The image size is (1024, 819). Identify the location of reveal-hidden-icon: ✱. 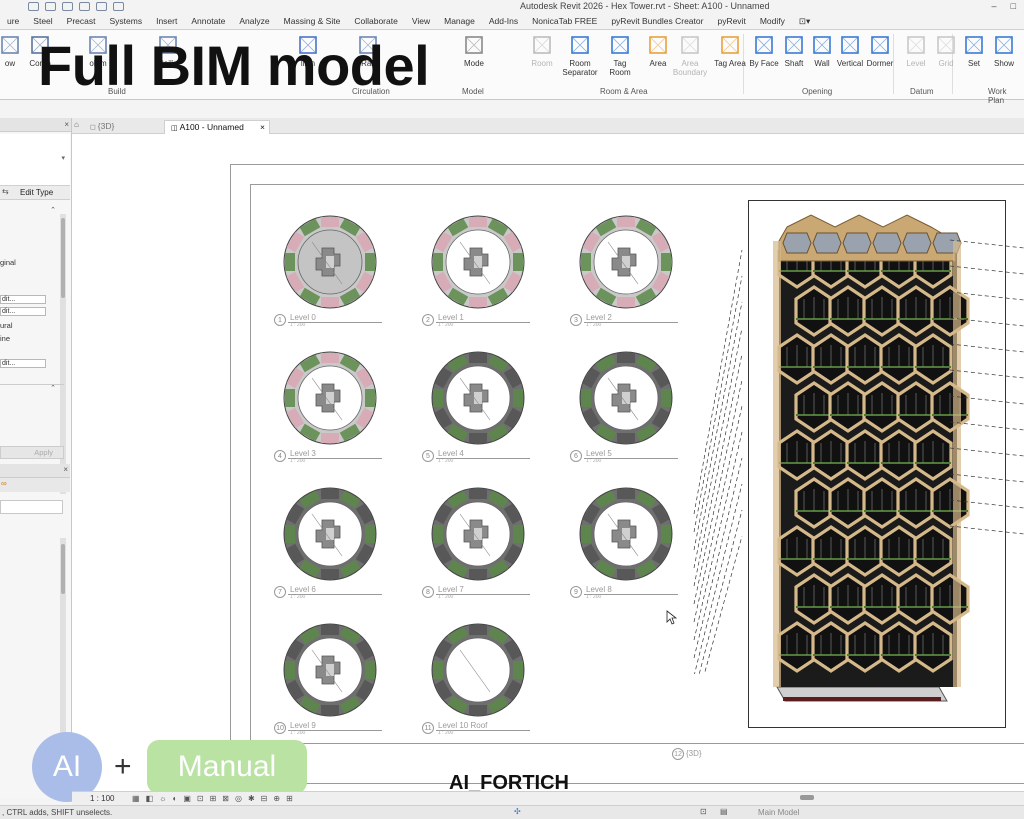
(251, 798).